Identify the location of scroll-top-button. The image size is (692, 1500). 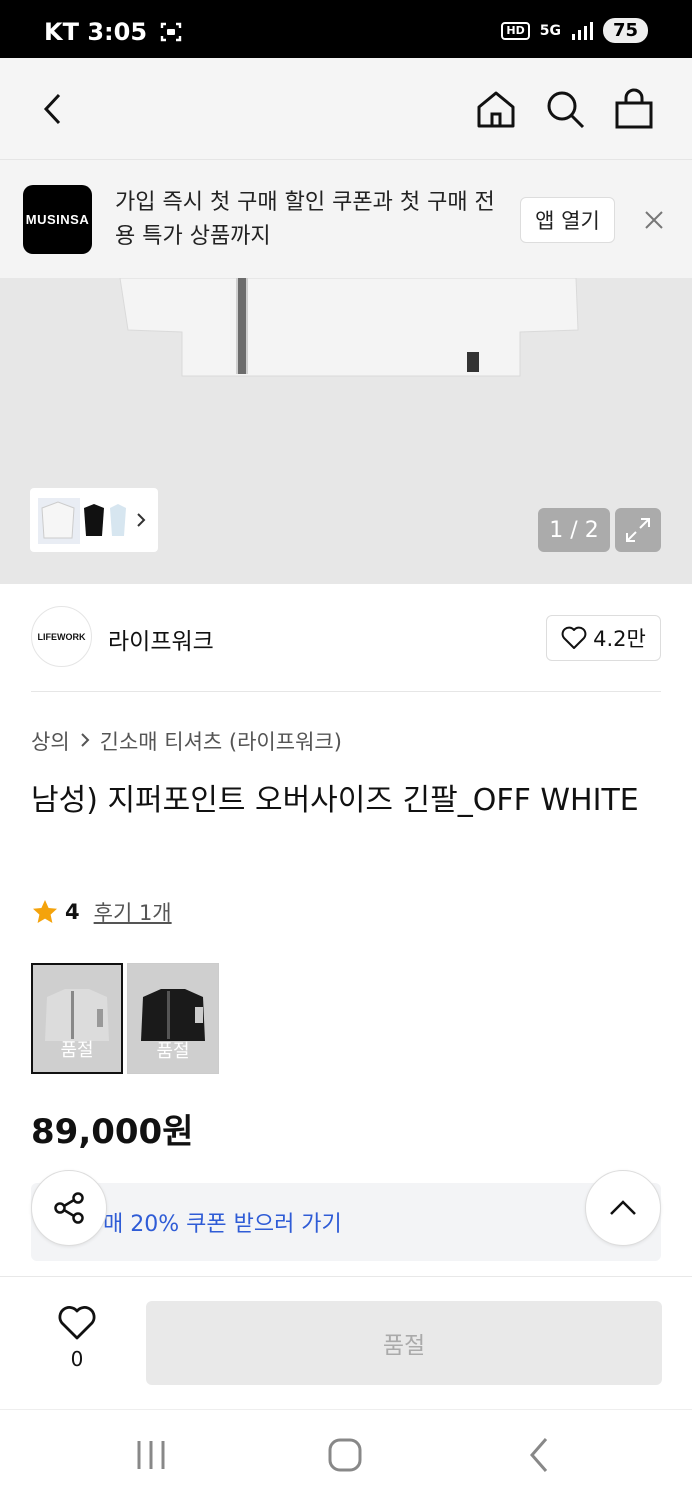
(623, 1208).